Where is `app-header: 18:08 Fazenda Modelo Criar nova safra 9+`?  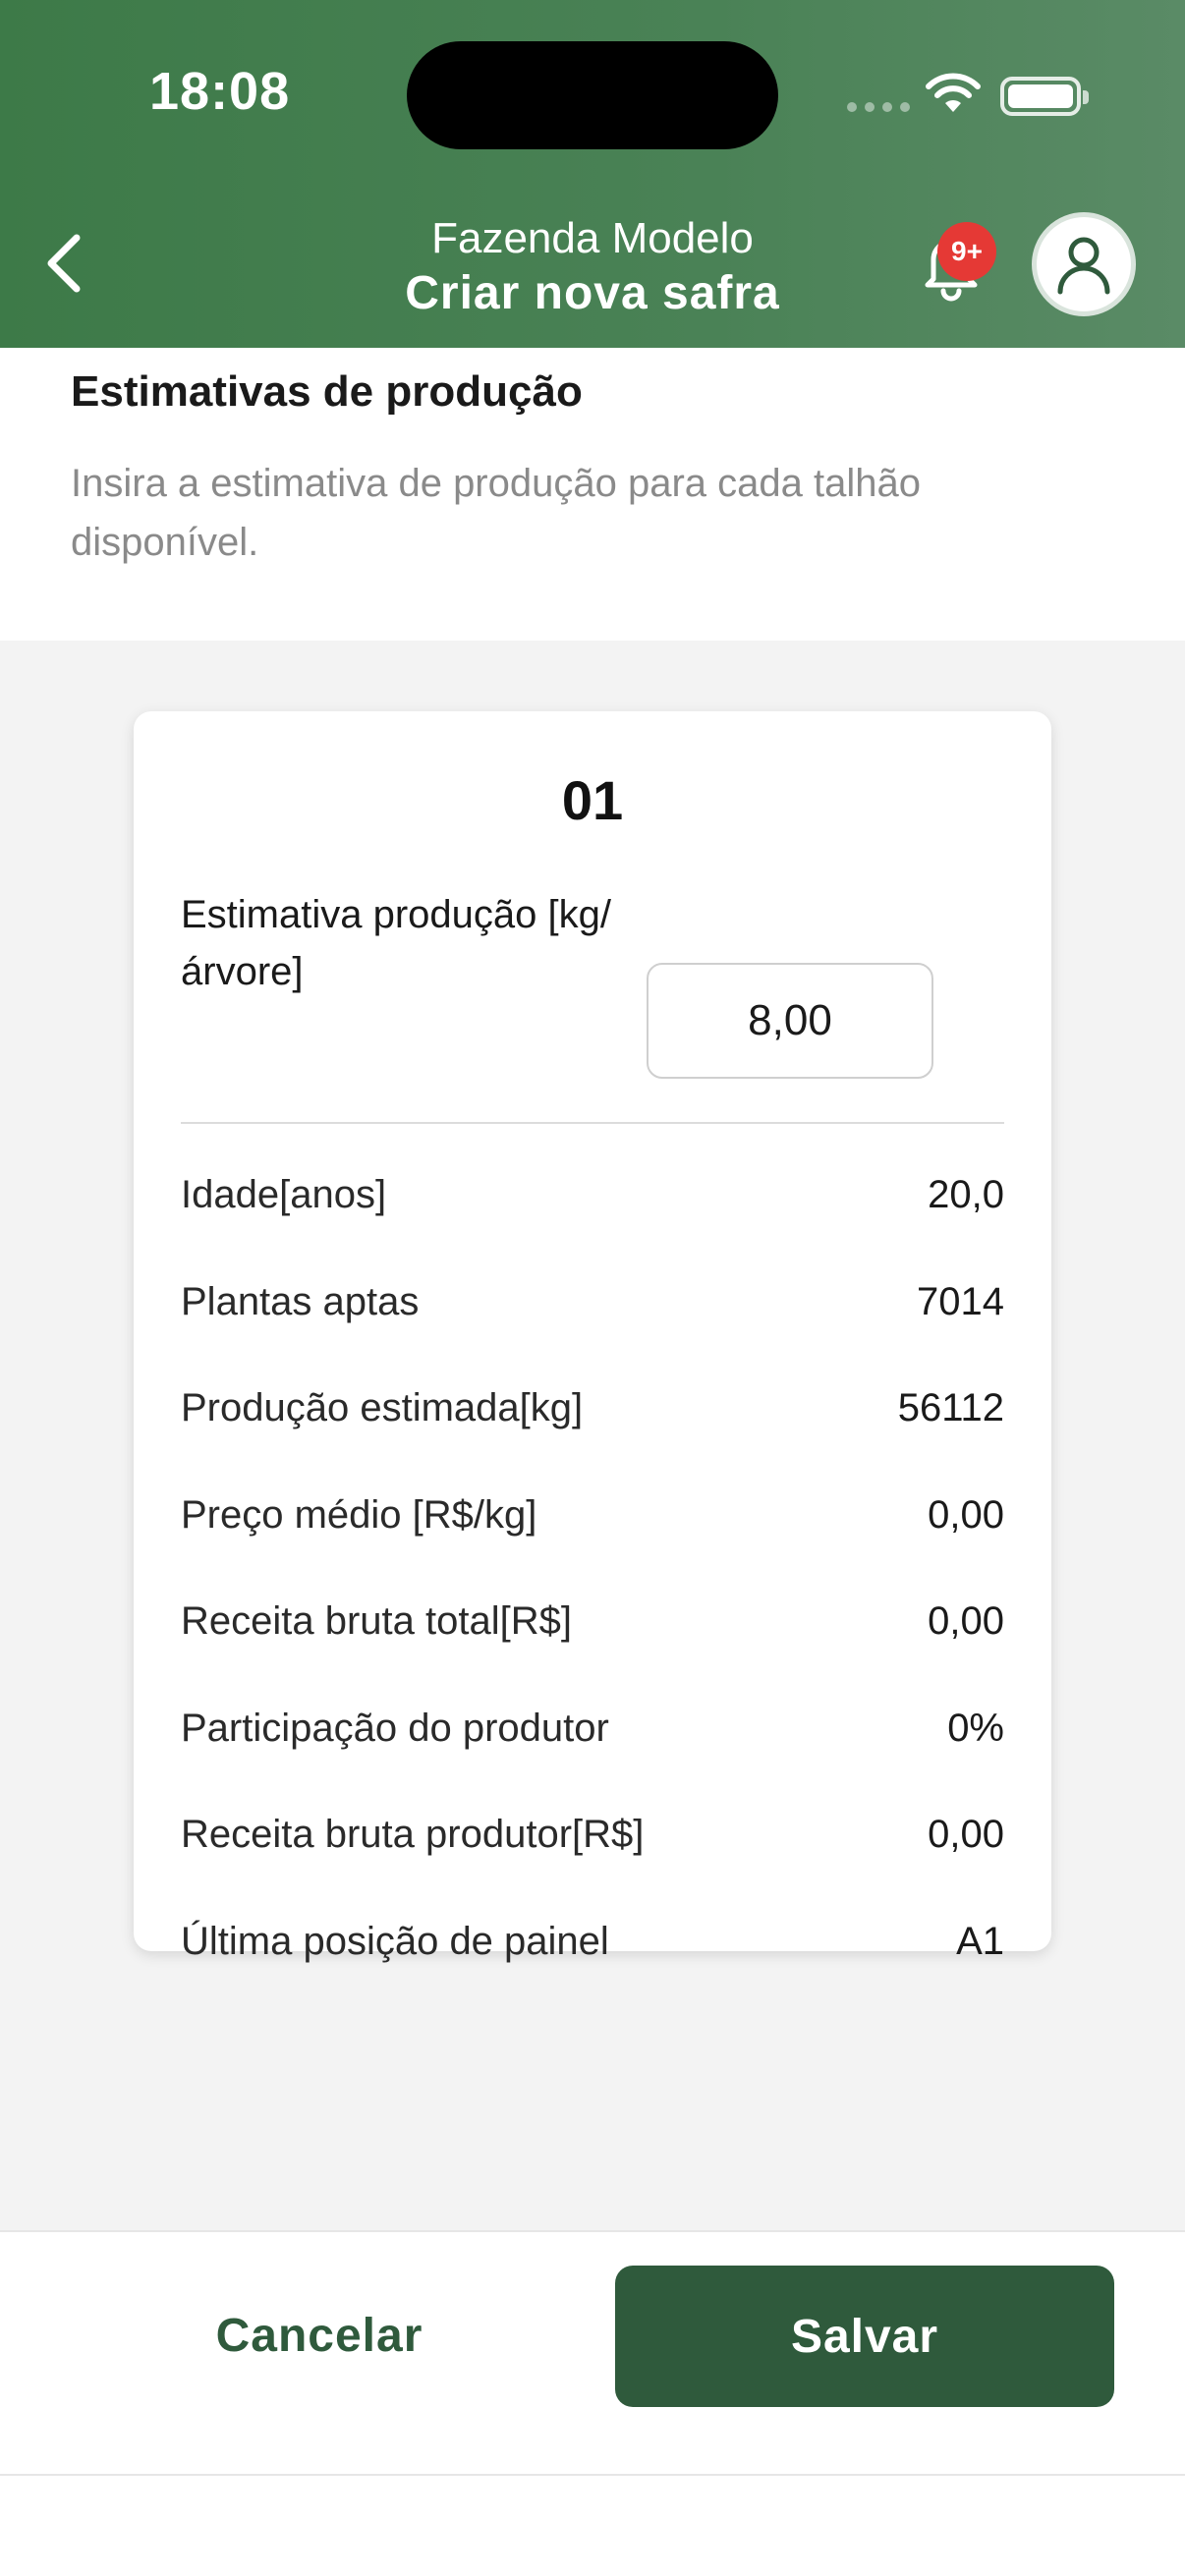
app-header: 18:08 Fazenda Modelo Criar nova safra 9+ is located at coordinates (592, 174).